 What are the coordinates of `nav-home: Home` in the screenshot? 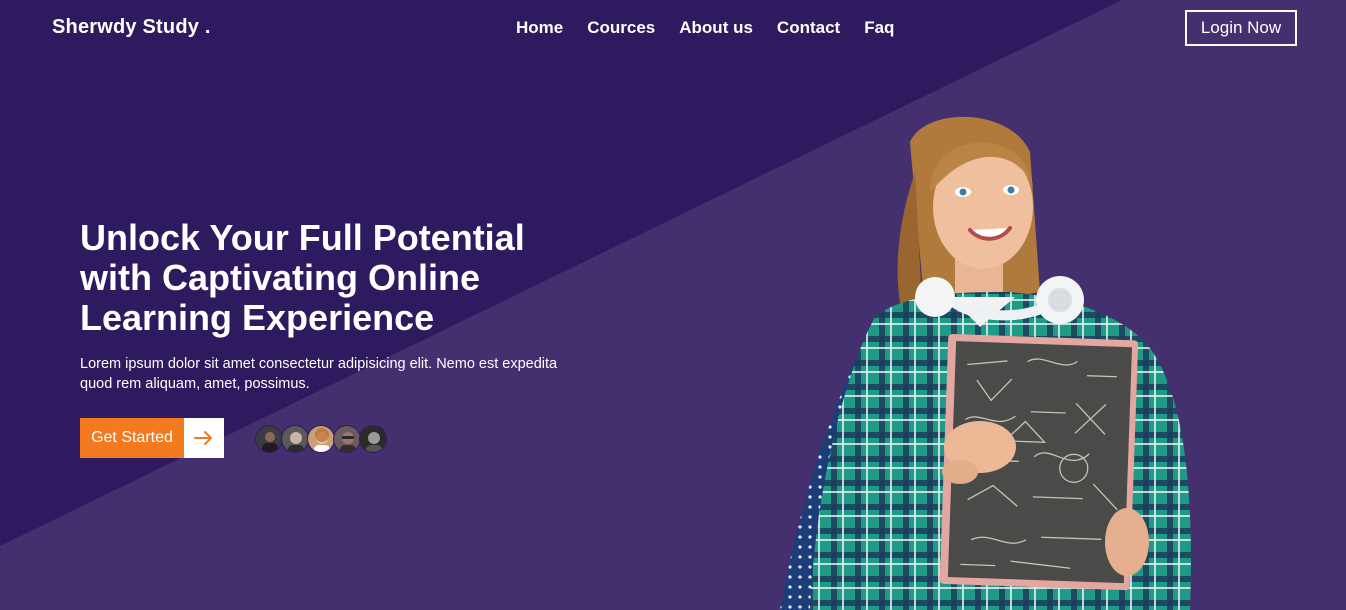 It's located at (539, 28).